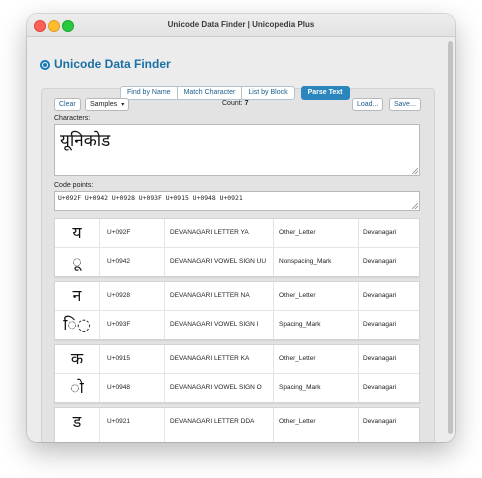  What do you see at coordinates (268, 93) in the screenshot?
I see `tab-list-by-block: List by Block` at bounding box center [268, 93].